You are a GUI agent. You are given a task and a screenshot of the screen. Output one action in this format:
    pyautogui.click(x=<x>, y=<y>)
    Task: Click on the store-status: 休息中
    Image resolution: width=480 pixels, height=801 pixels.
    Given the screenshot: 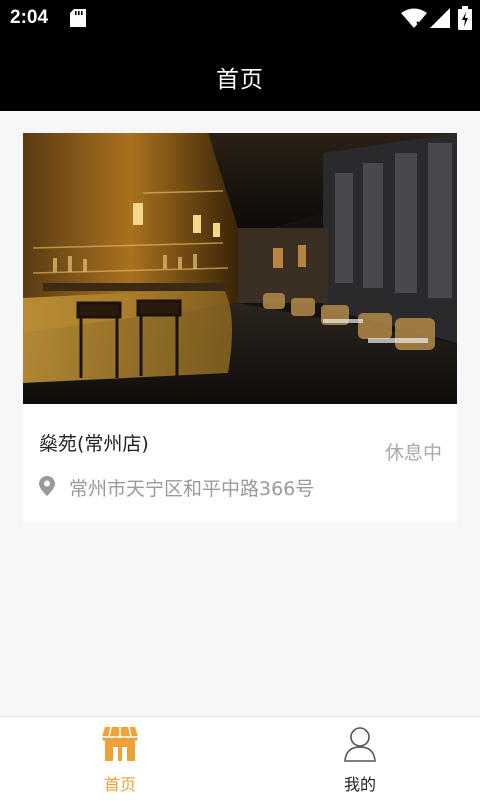 What is the action you would take?
    pyautogui.click(x=413, y=453)
    